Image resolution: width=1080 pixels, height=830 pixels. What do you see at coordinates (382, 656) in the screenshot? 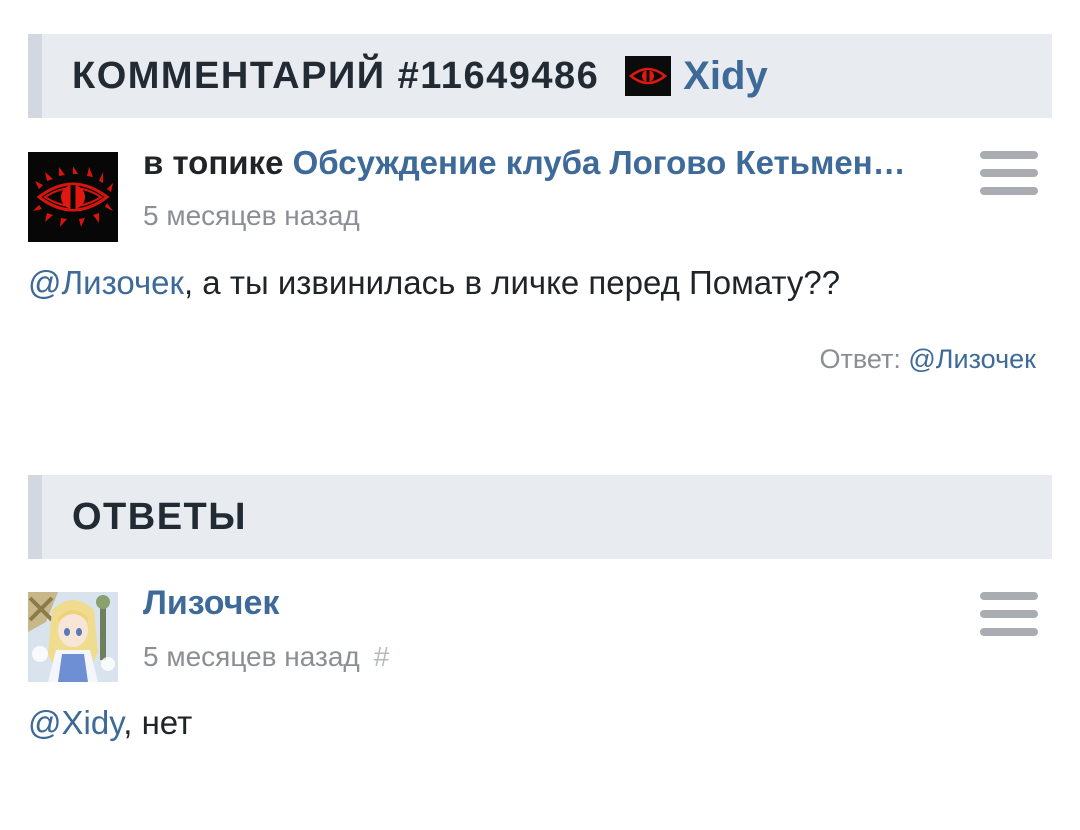
I see `permalink-hash: #` at bounding box center [382, 656].